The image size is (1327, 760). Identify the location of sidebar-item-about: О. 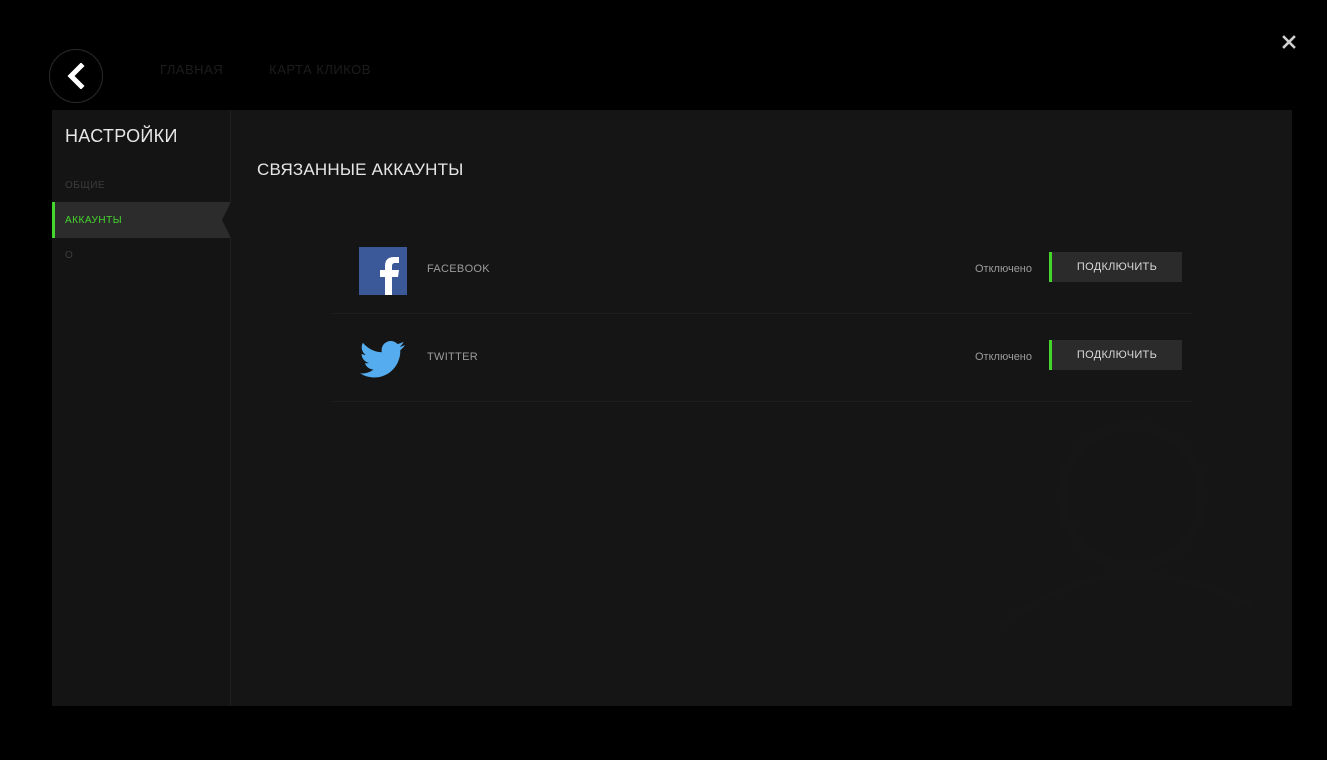
(141, 255).